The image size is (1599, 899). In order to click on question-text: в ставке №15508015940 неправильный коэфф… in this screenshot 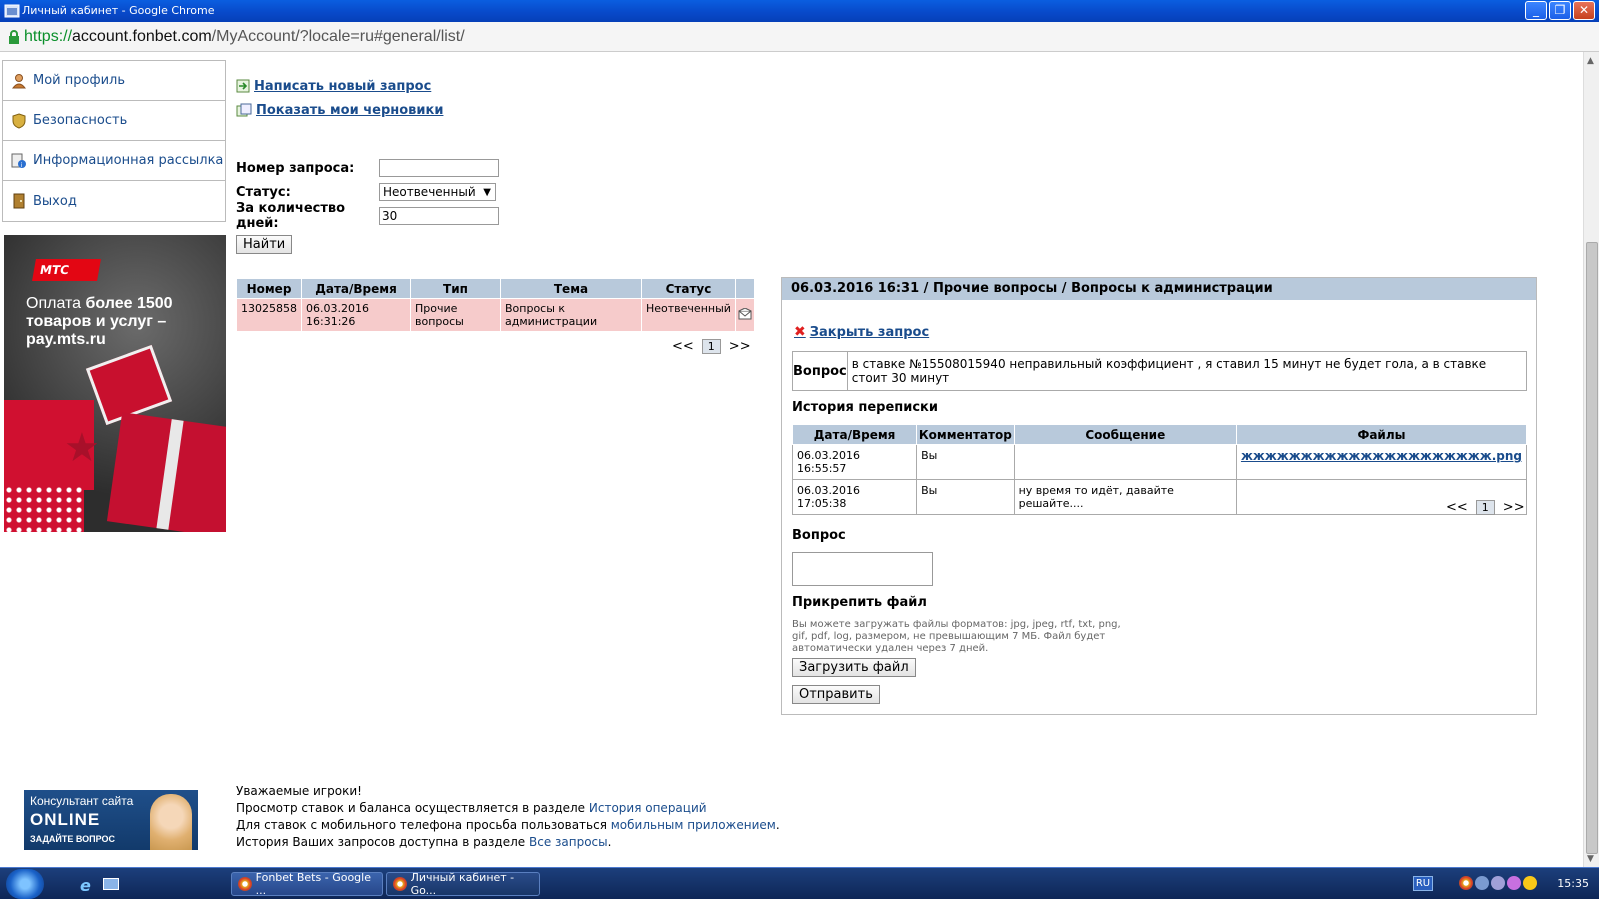, I will do `click(1169, 371)`.